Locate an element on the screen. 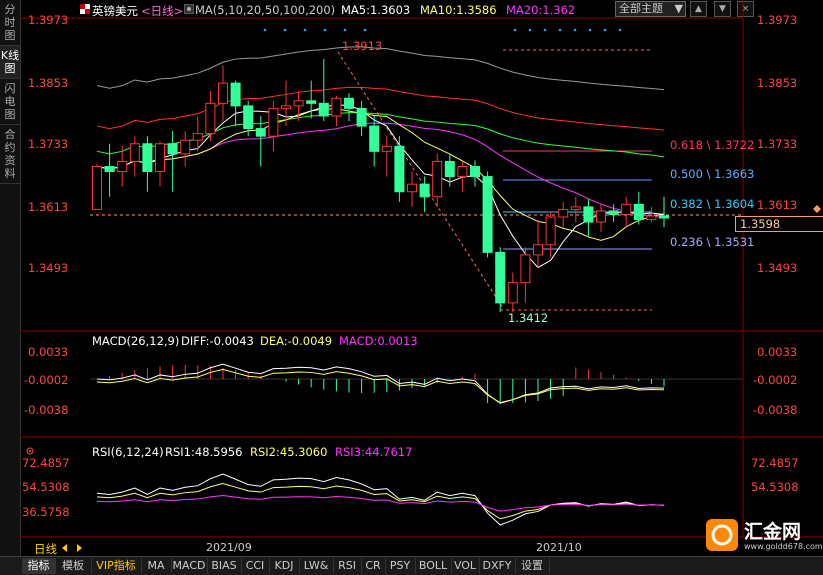 The image size is (823, 575). bottom-tab-1: 模板 is located at coordinates (73, 566).